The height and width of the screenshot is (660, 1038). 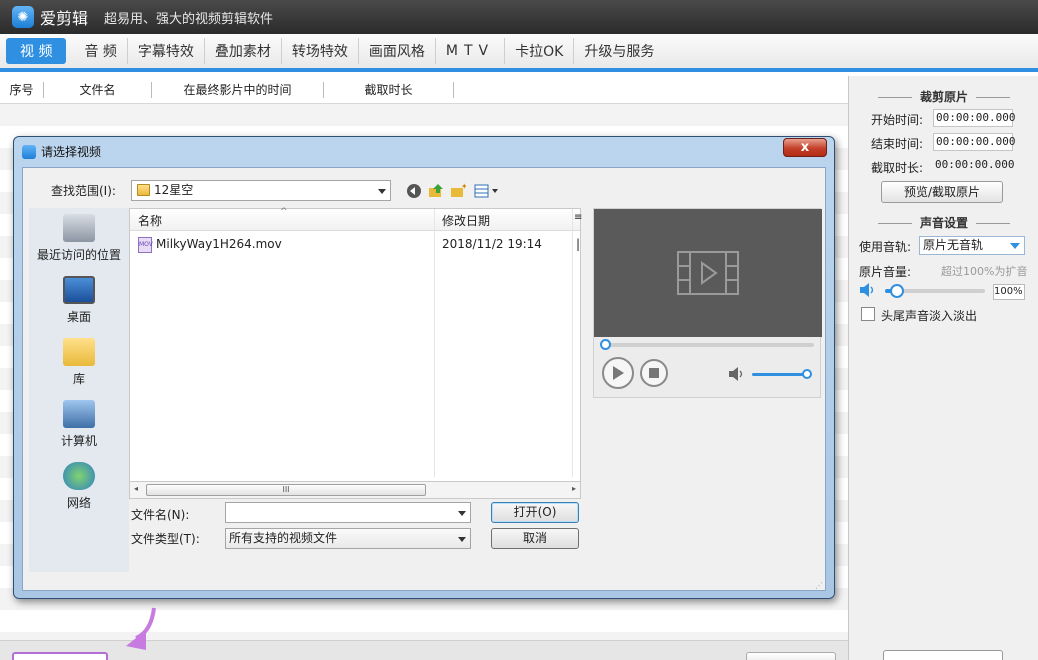 I want to click on preview-progress-bar, so click(x=707, y=344).